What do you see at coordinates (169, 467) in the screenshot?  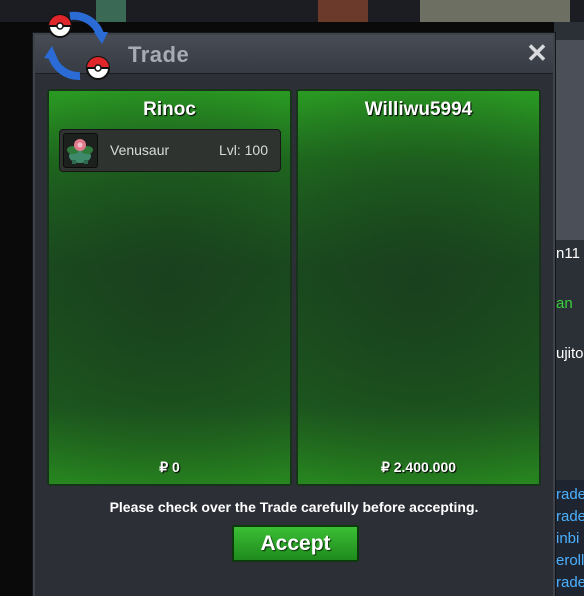 I see `my-money-offer: ₽ 0` at bounding box center [169, 467].